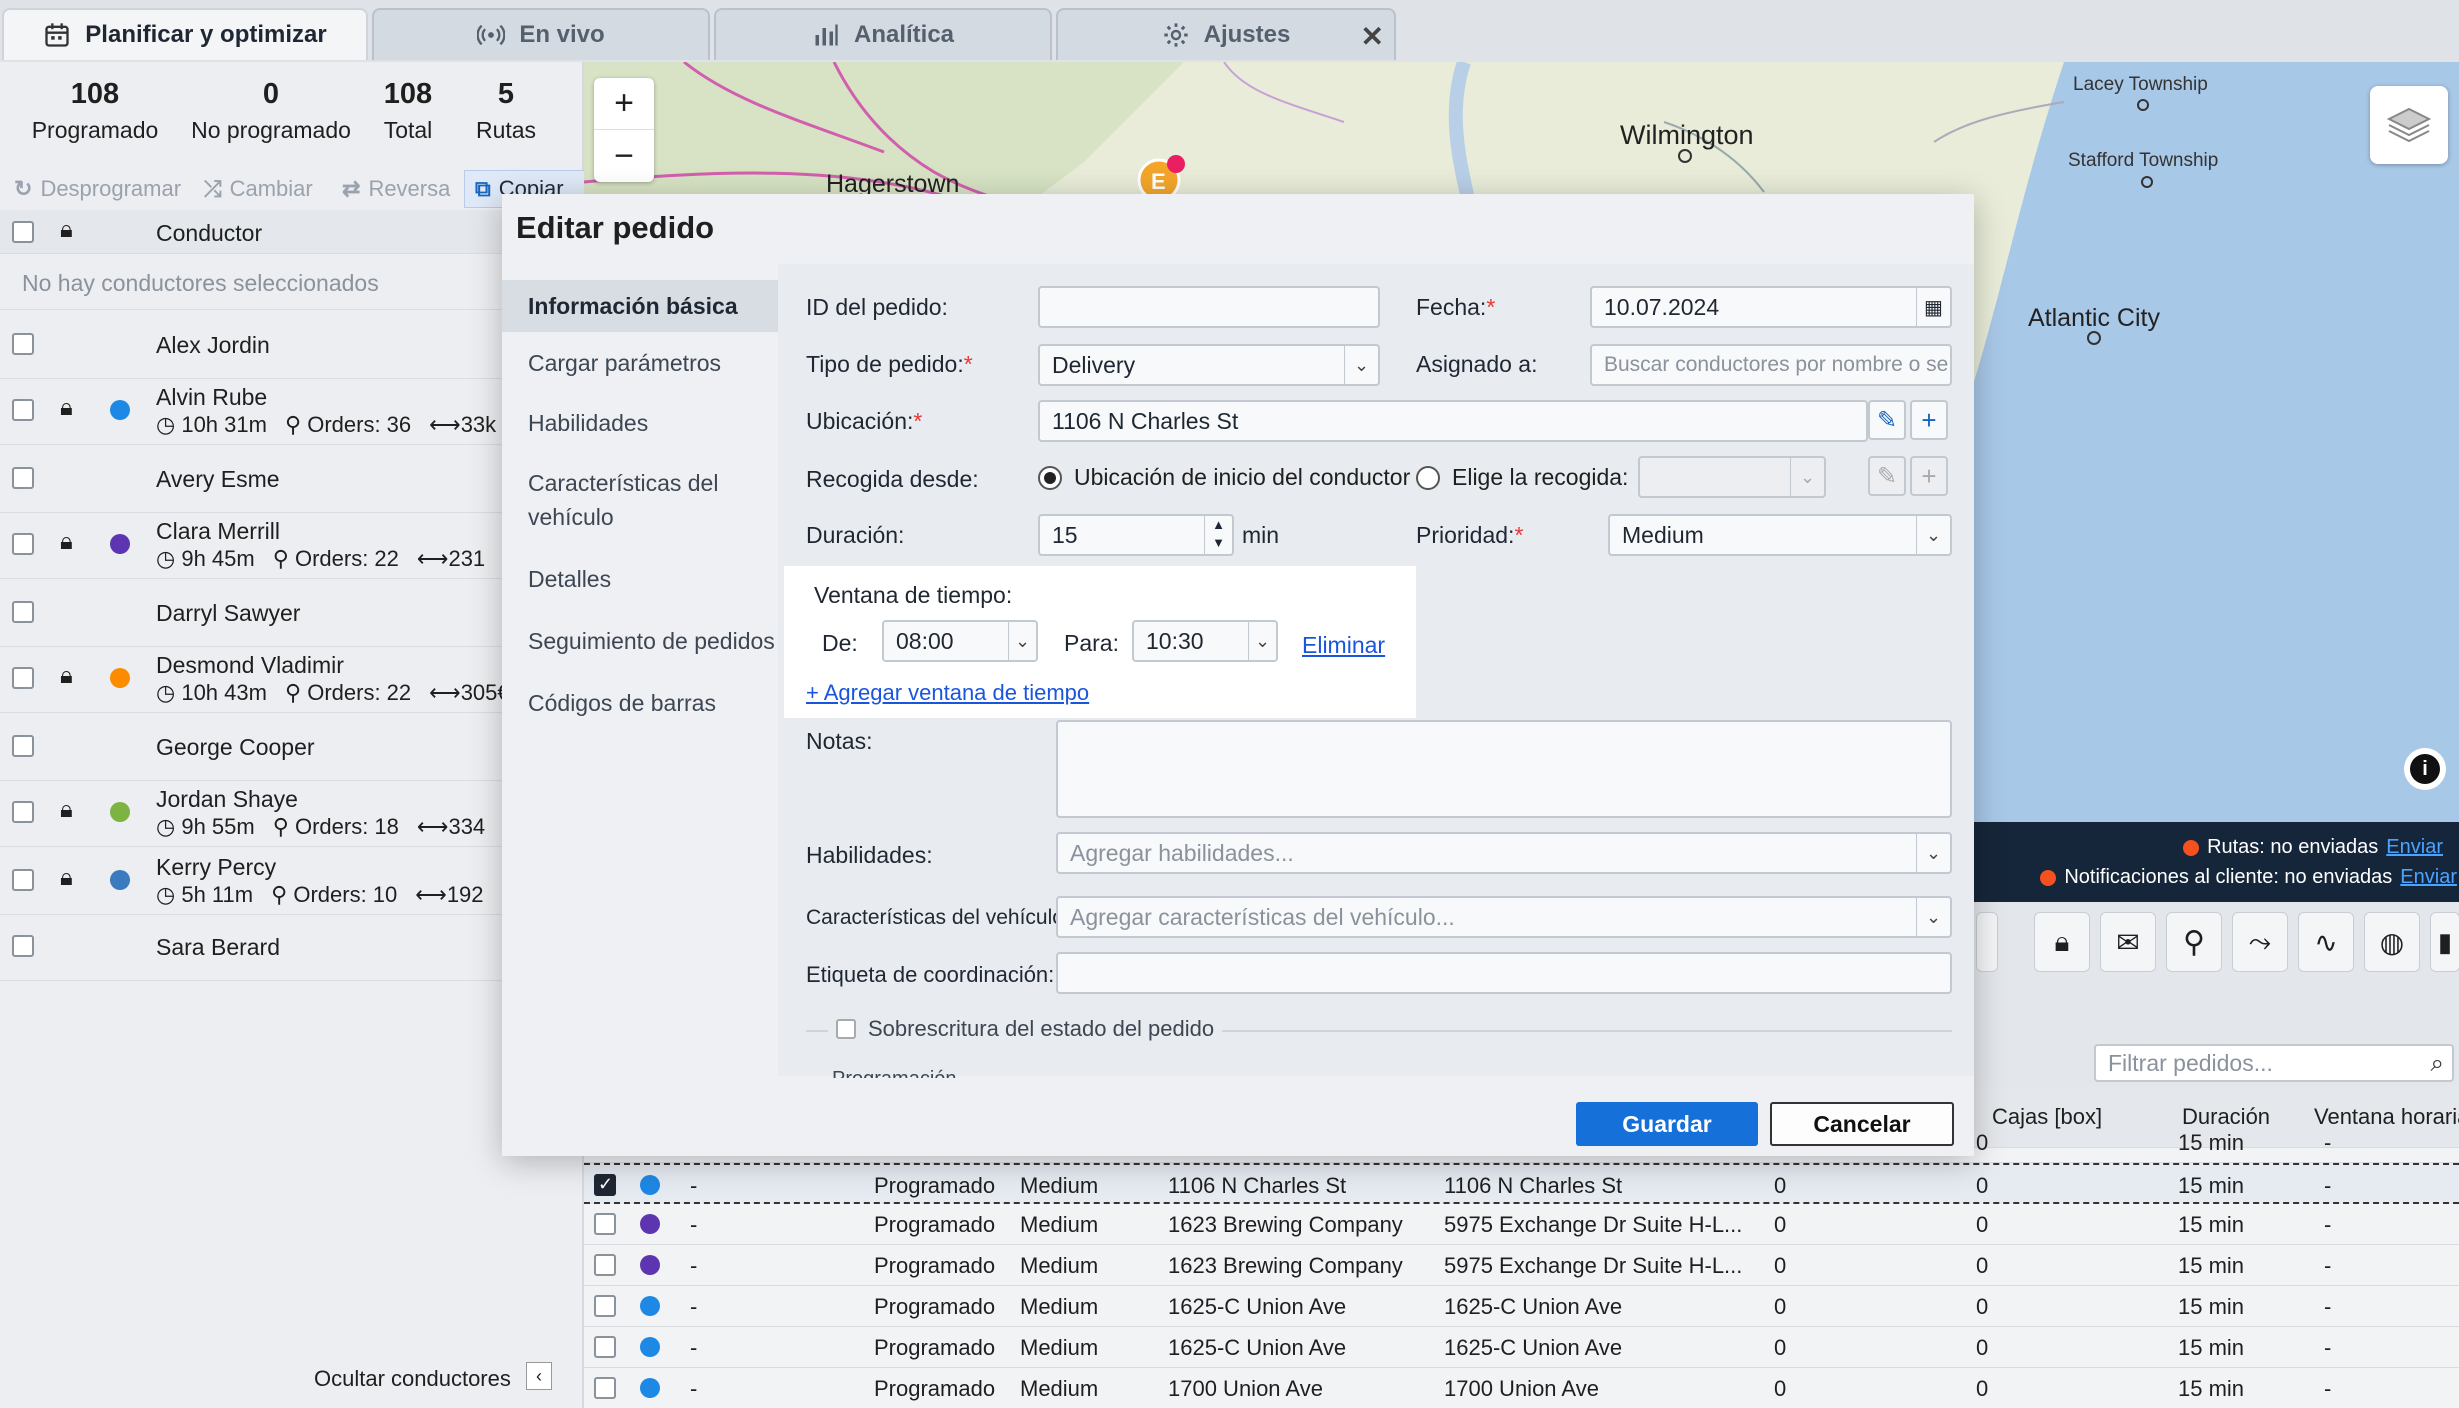 The width and height of the screenshot is (2459, 1408). Describe the element at coordinates (1929, 476) in the screenshot. I see `add-pickup-button: +` at that location.